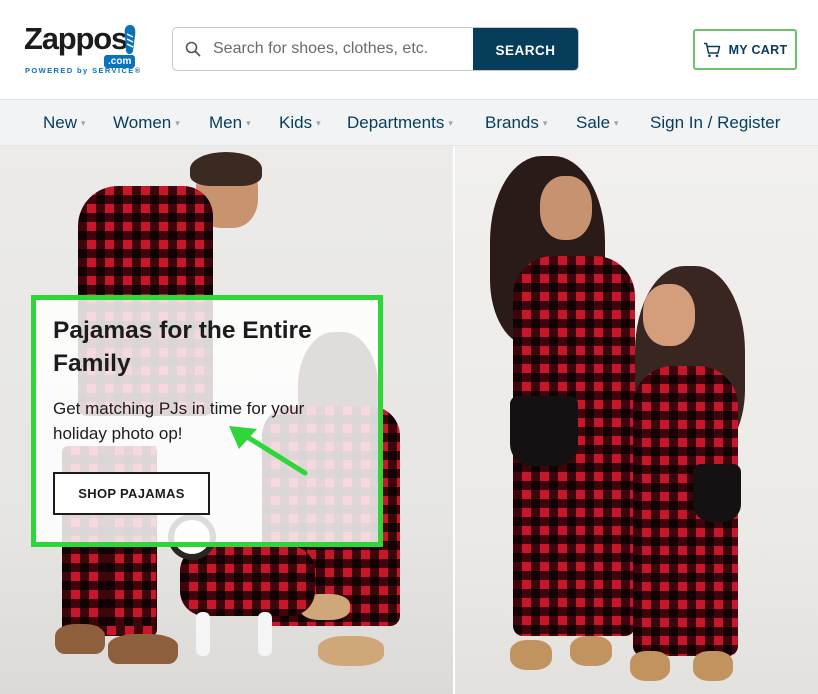 This screenshot has width=818, height=694. I want to click on arrow-icon, so click(268, 451).